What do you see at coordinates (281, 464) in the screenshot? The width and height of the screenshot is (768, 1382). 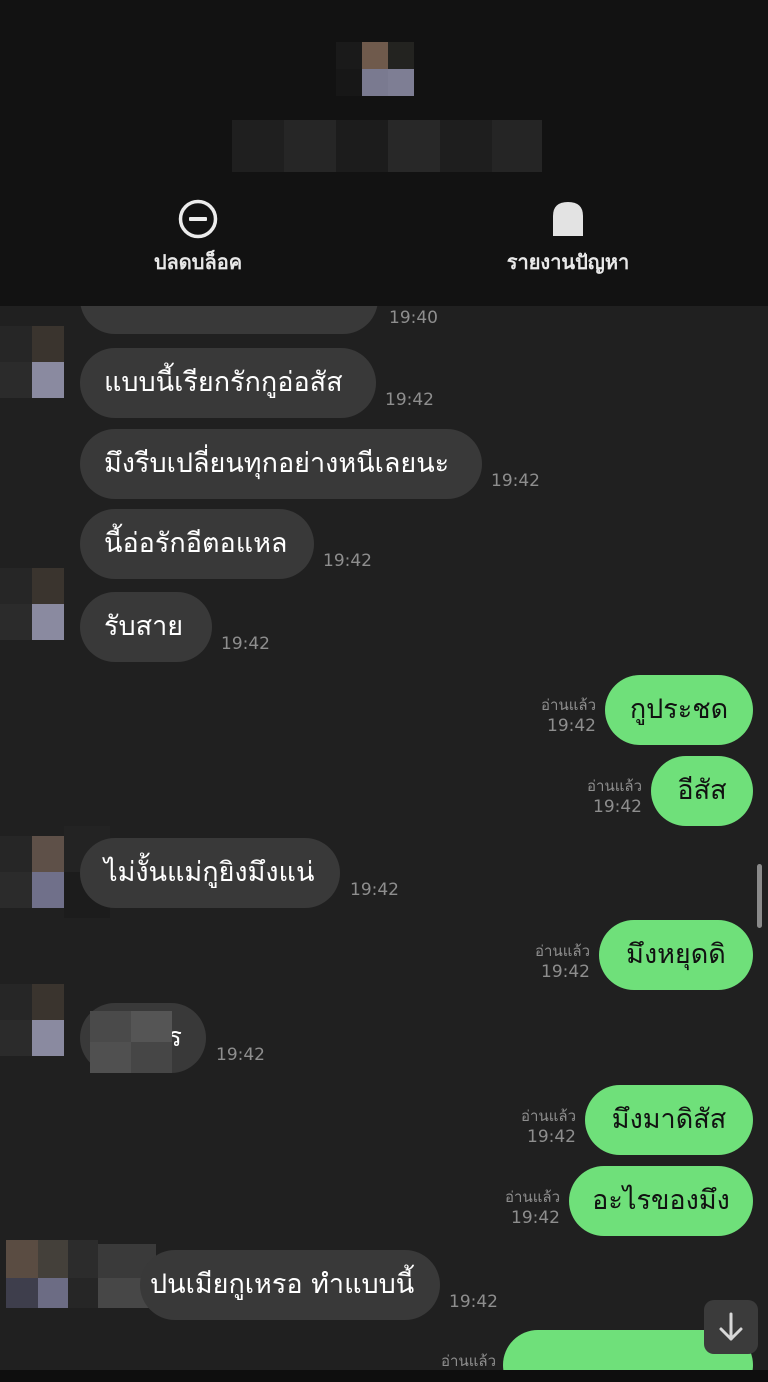 I see `message-bubble-incoming: มึงรีบเปลี่ยนทุกอย่างหนีเลยนะ` at bounding box center [281, 464].